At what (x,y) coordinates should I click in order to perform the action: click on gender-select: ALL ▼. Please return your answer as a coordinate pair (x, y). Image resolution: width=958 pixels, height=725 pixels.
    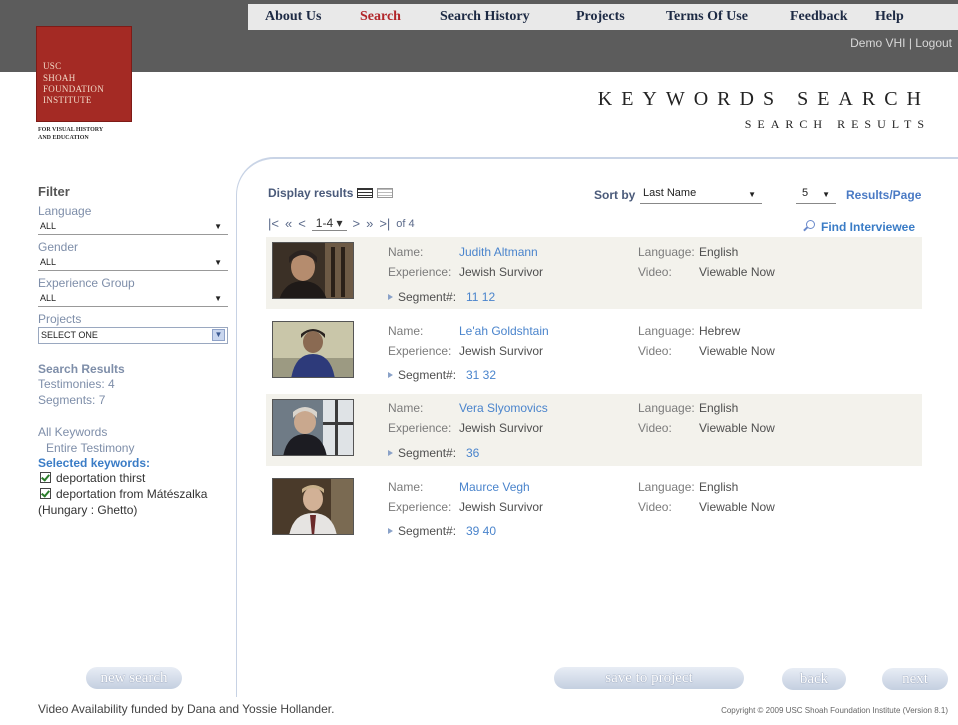
    Looking at the image, I should click on (133, 263).